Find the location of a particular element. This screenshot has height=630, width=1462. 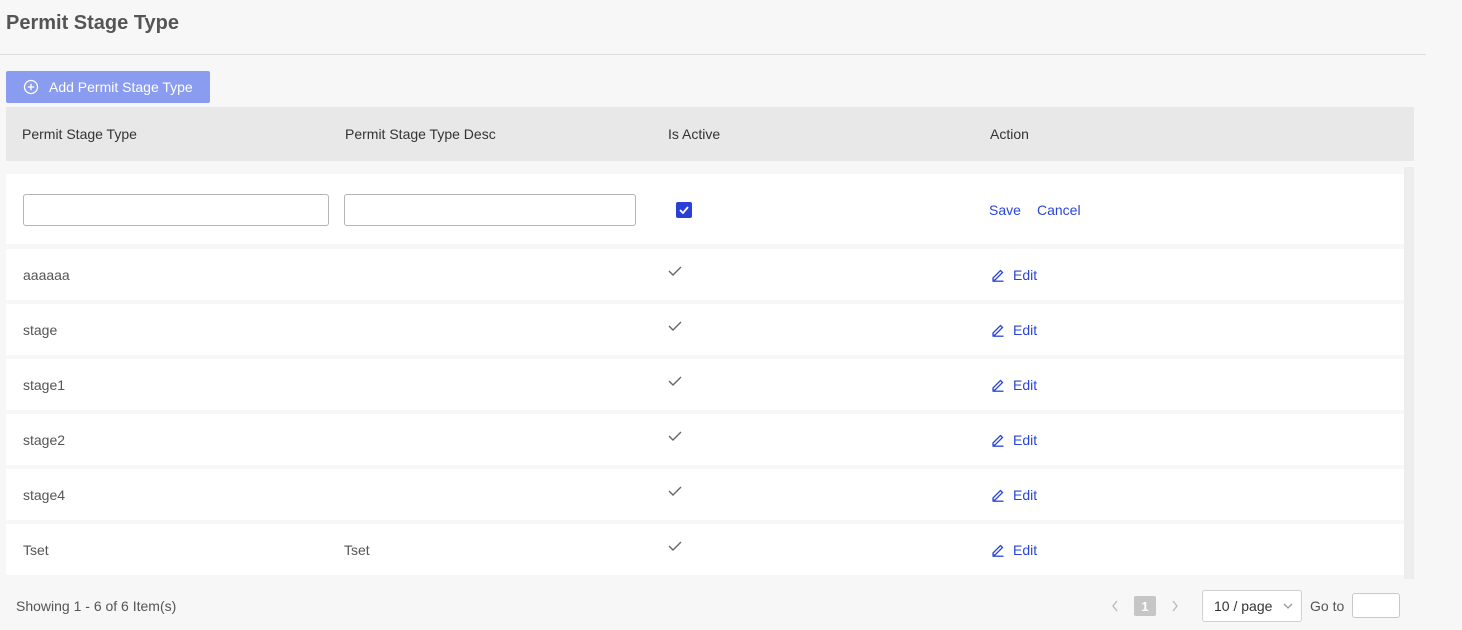

save-link: Save is located at coordinates (1005, 210).